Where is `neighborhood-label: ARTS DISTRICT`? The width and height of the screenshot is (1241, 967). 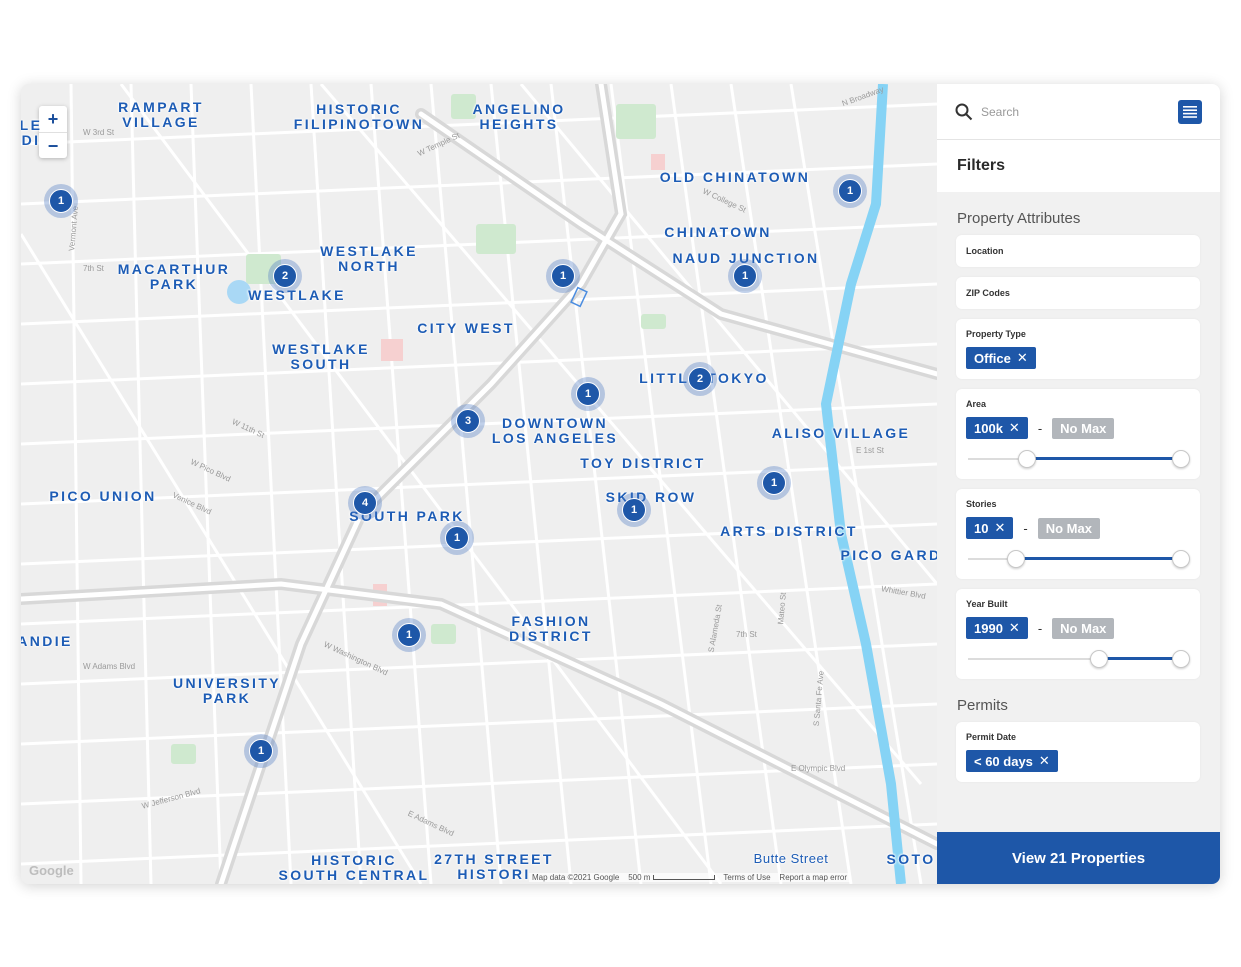 neighborhood-label: ARTS DISTRICT is located at coordinates (789, 531).